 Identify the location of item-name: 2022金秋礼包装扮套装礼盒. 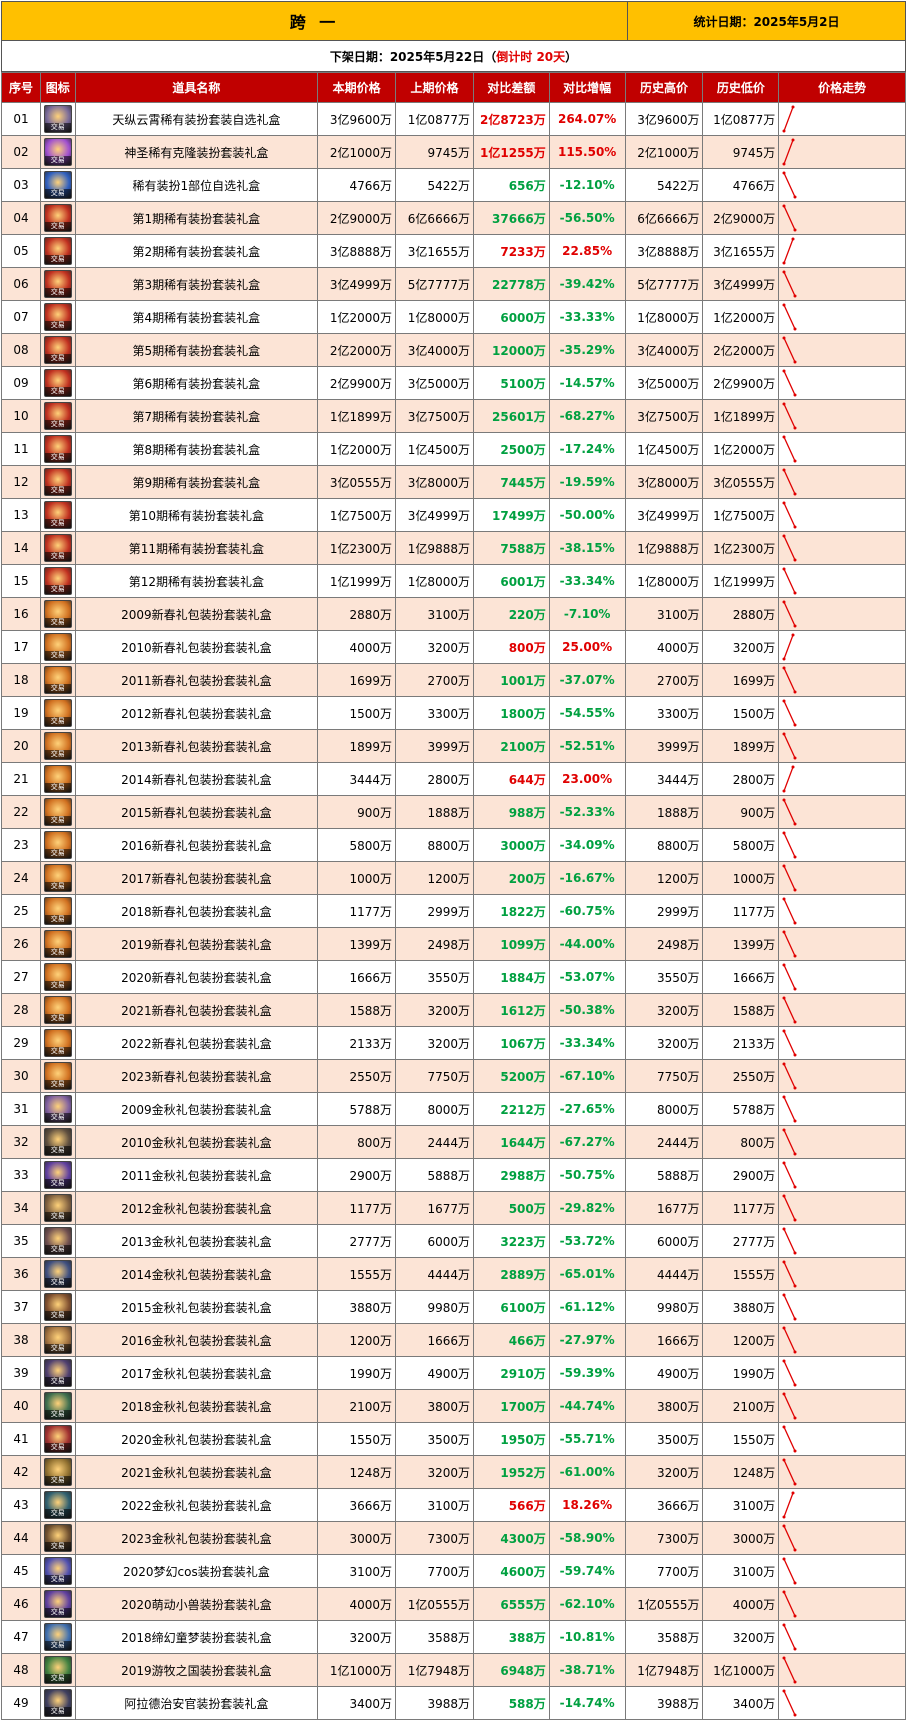
(196, 1505).